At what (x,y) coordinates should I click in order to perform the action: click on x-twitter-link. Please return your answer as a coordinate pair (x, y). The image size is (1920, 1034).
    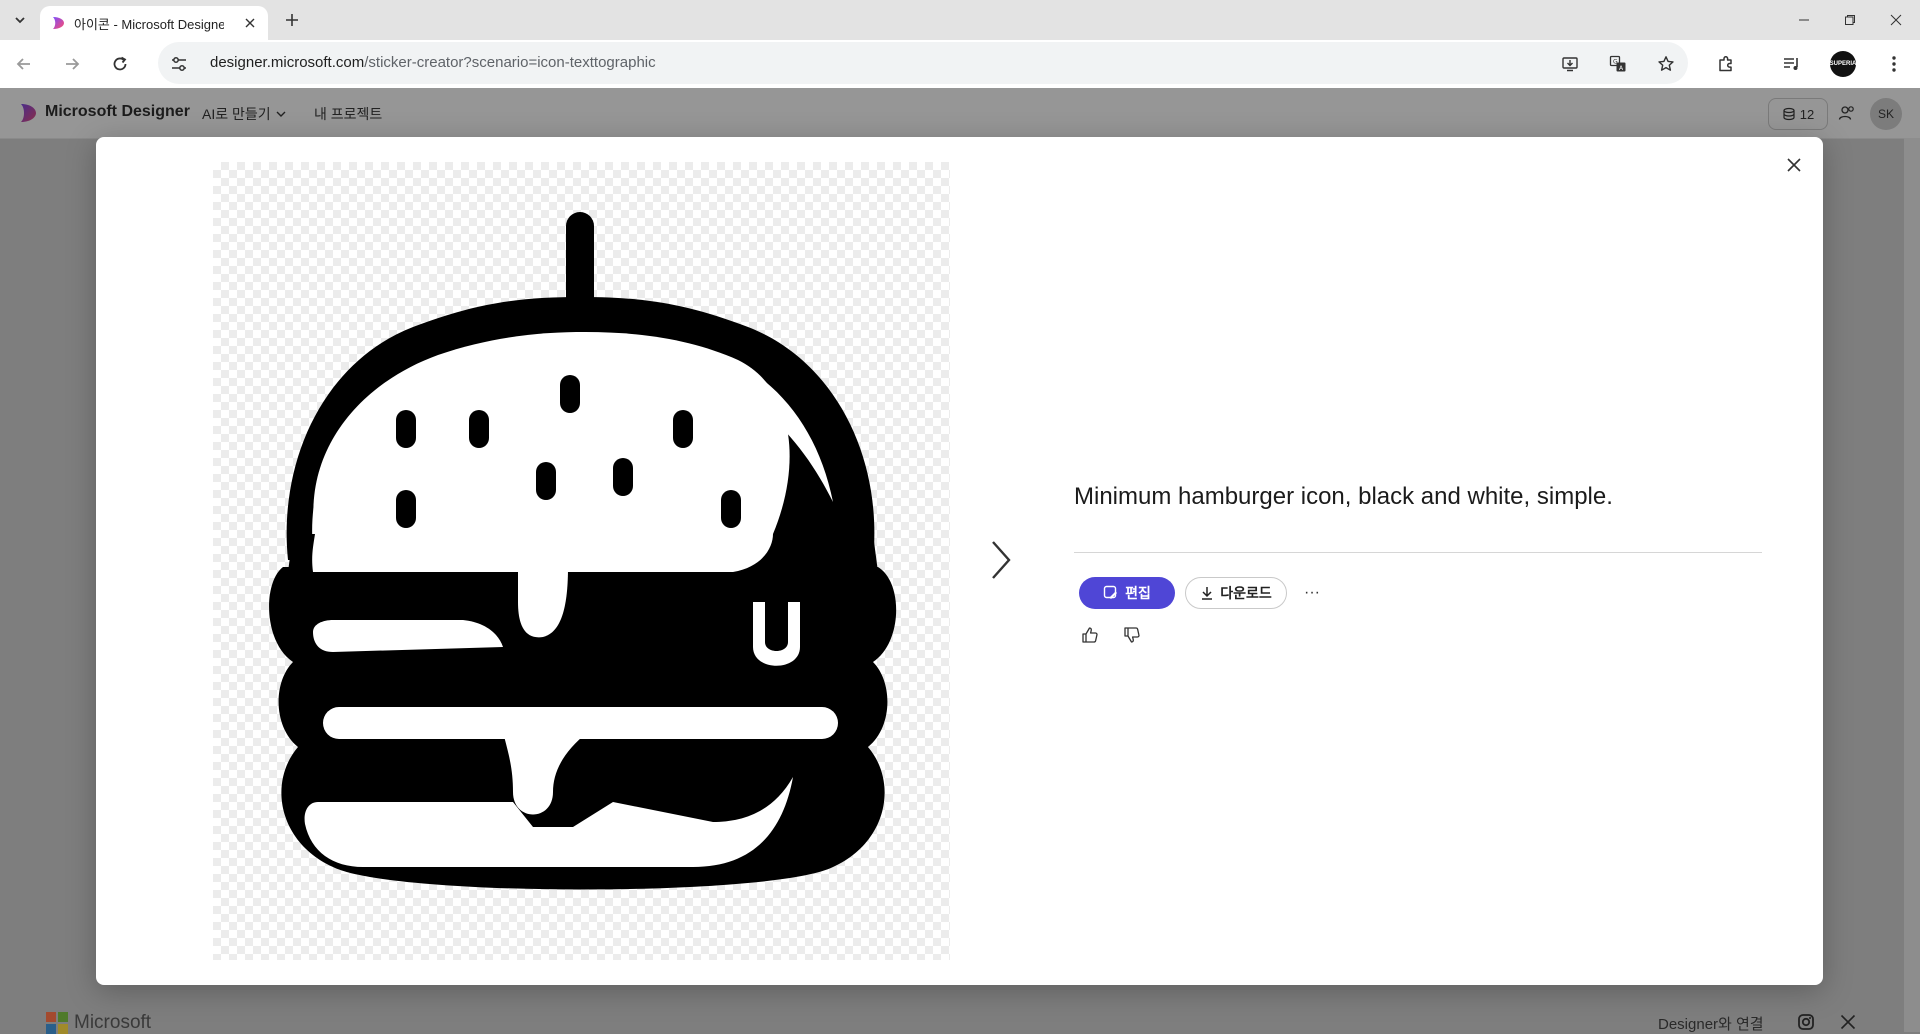
    Looking at the image, I should click on (1848, 1022).